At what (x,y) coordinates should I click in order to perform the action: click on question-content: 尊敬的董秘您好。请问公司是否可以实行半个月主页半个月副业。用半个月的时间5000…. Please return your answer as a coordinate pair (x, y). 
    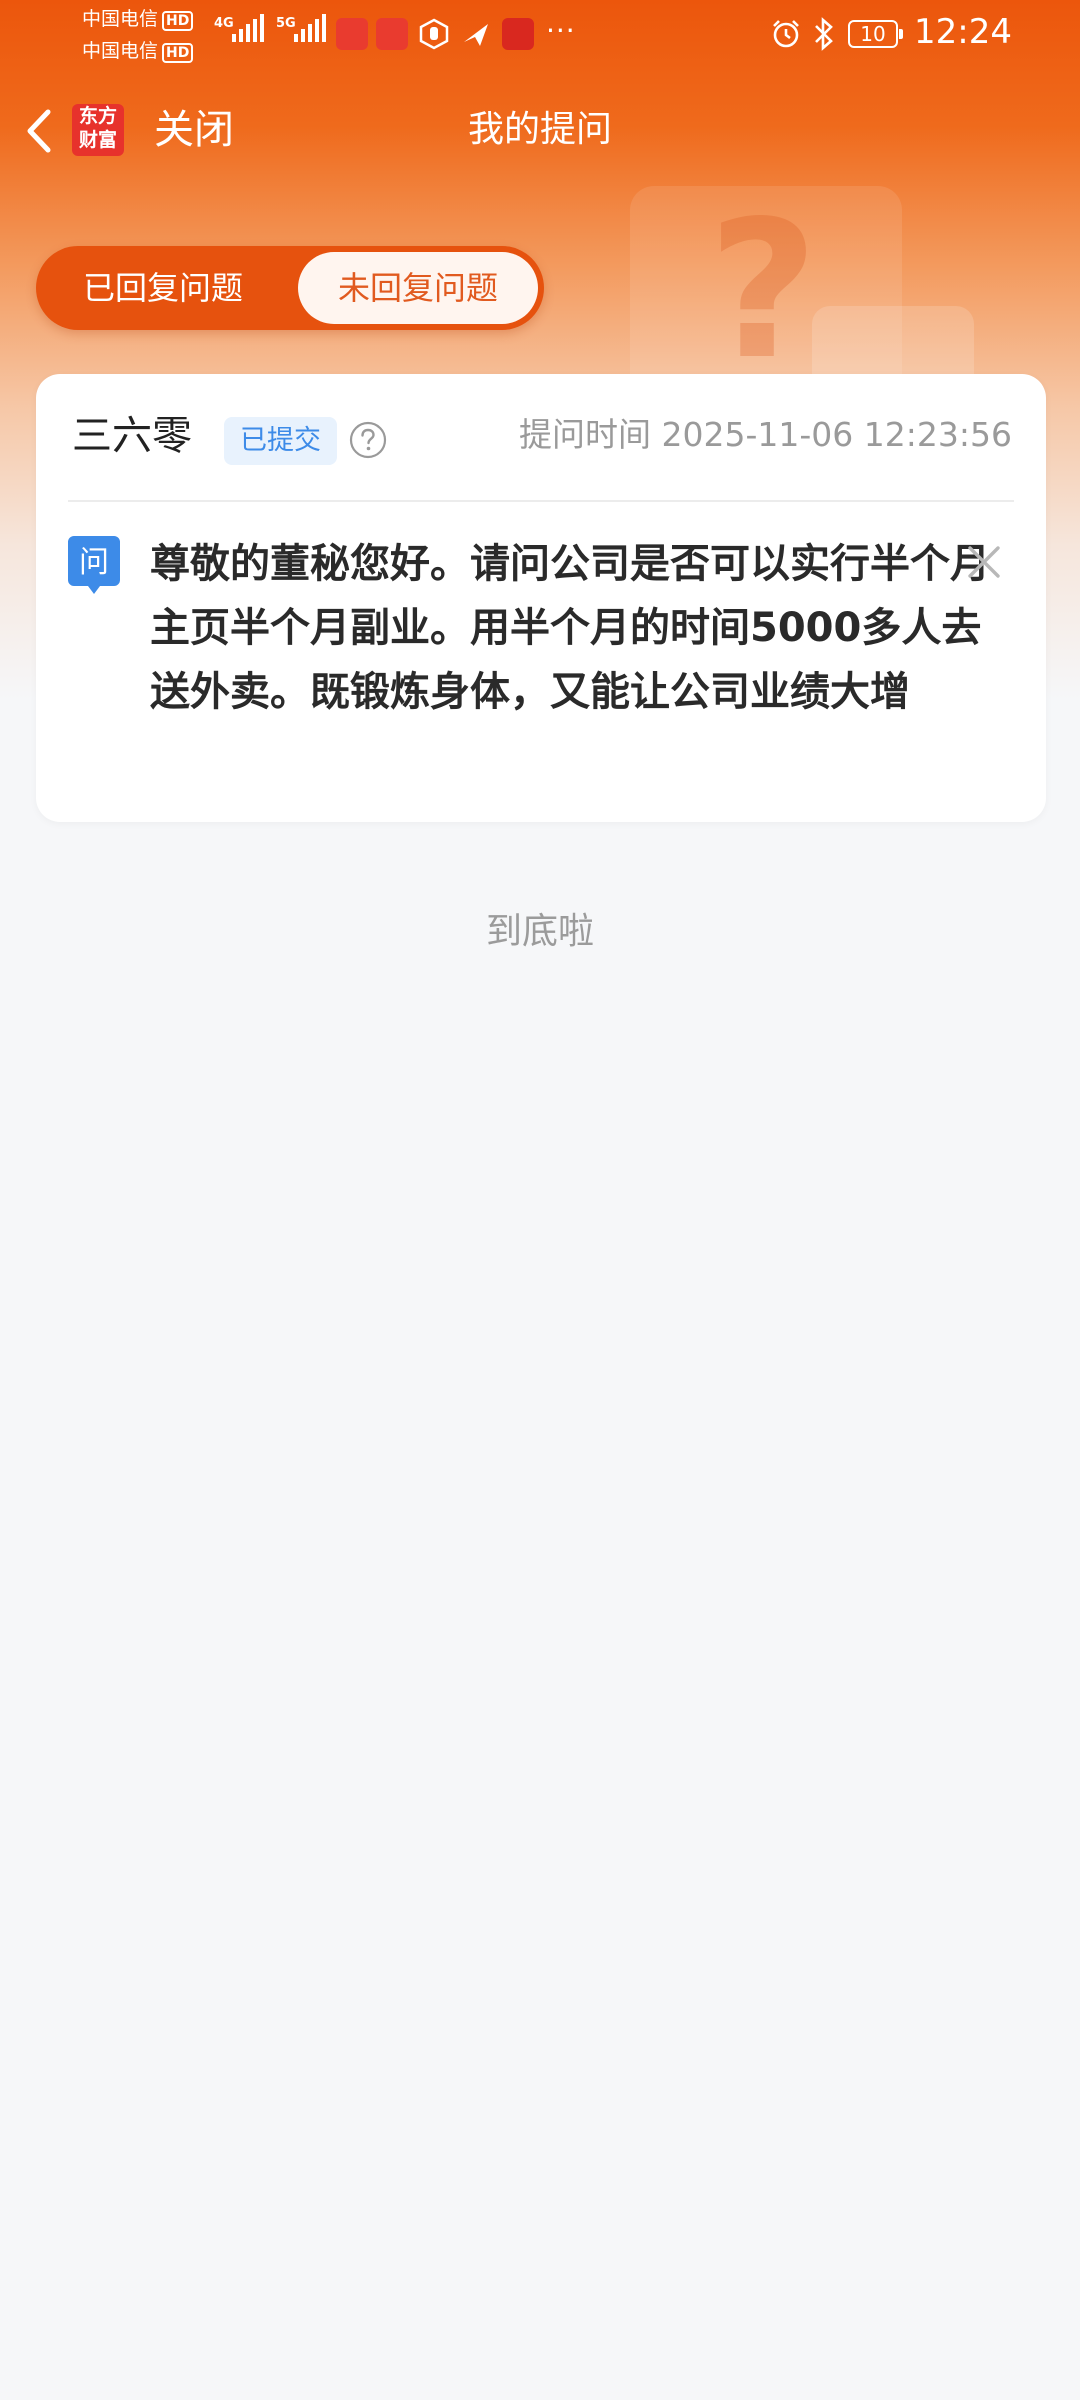
    Looking at the image, I should click on (570, 628).